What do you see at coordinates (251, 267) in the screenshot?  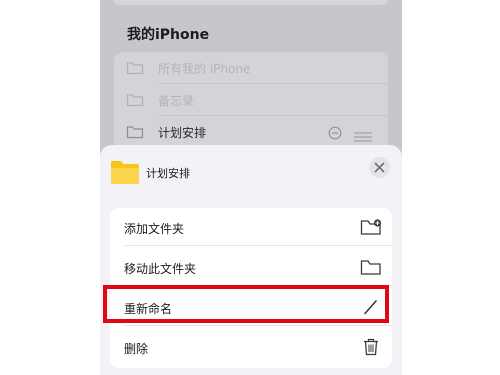 I see `move-folder-action: 移动此文件夹` at bounding box center [251, 267].